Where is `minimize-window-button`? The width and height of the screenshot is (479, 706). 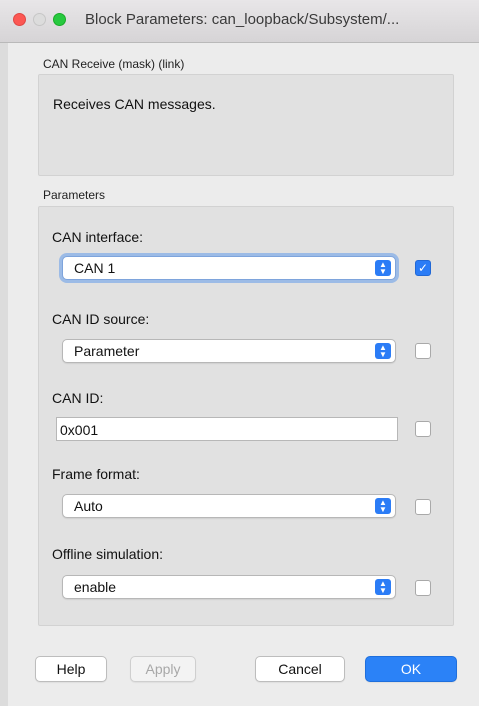
minimize-window-button is located at coordinates (39, 19).